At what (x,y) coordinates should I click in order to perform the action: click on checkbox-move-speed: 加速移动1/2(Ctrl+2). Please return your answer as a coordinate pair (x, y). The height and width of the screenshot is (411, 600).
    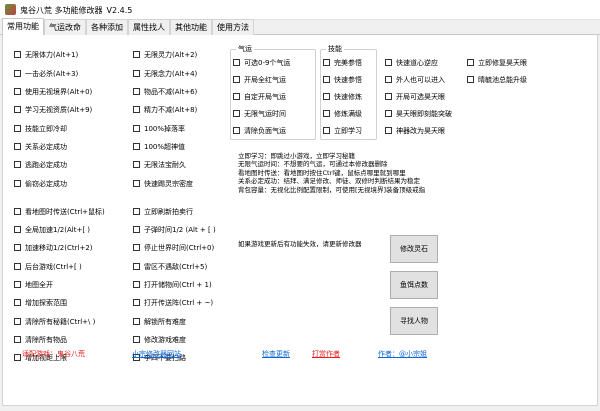
    Looking at the image, I should click on (53, 248).